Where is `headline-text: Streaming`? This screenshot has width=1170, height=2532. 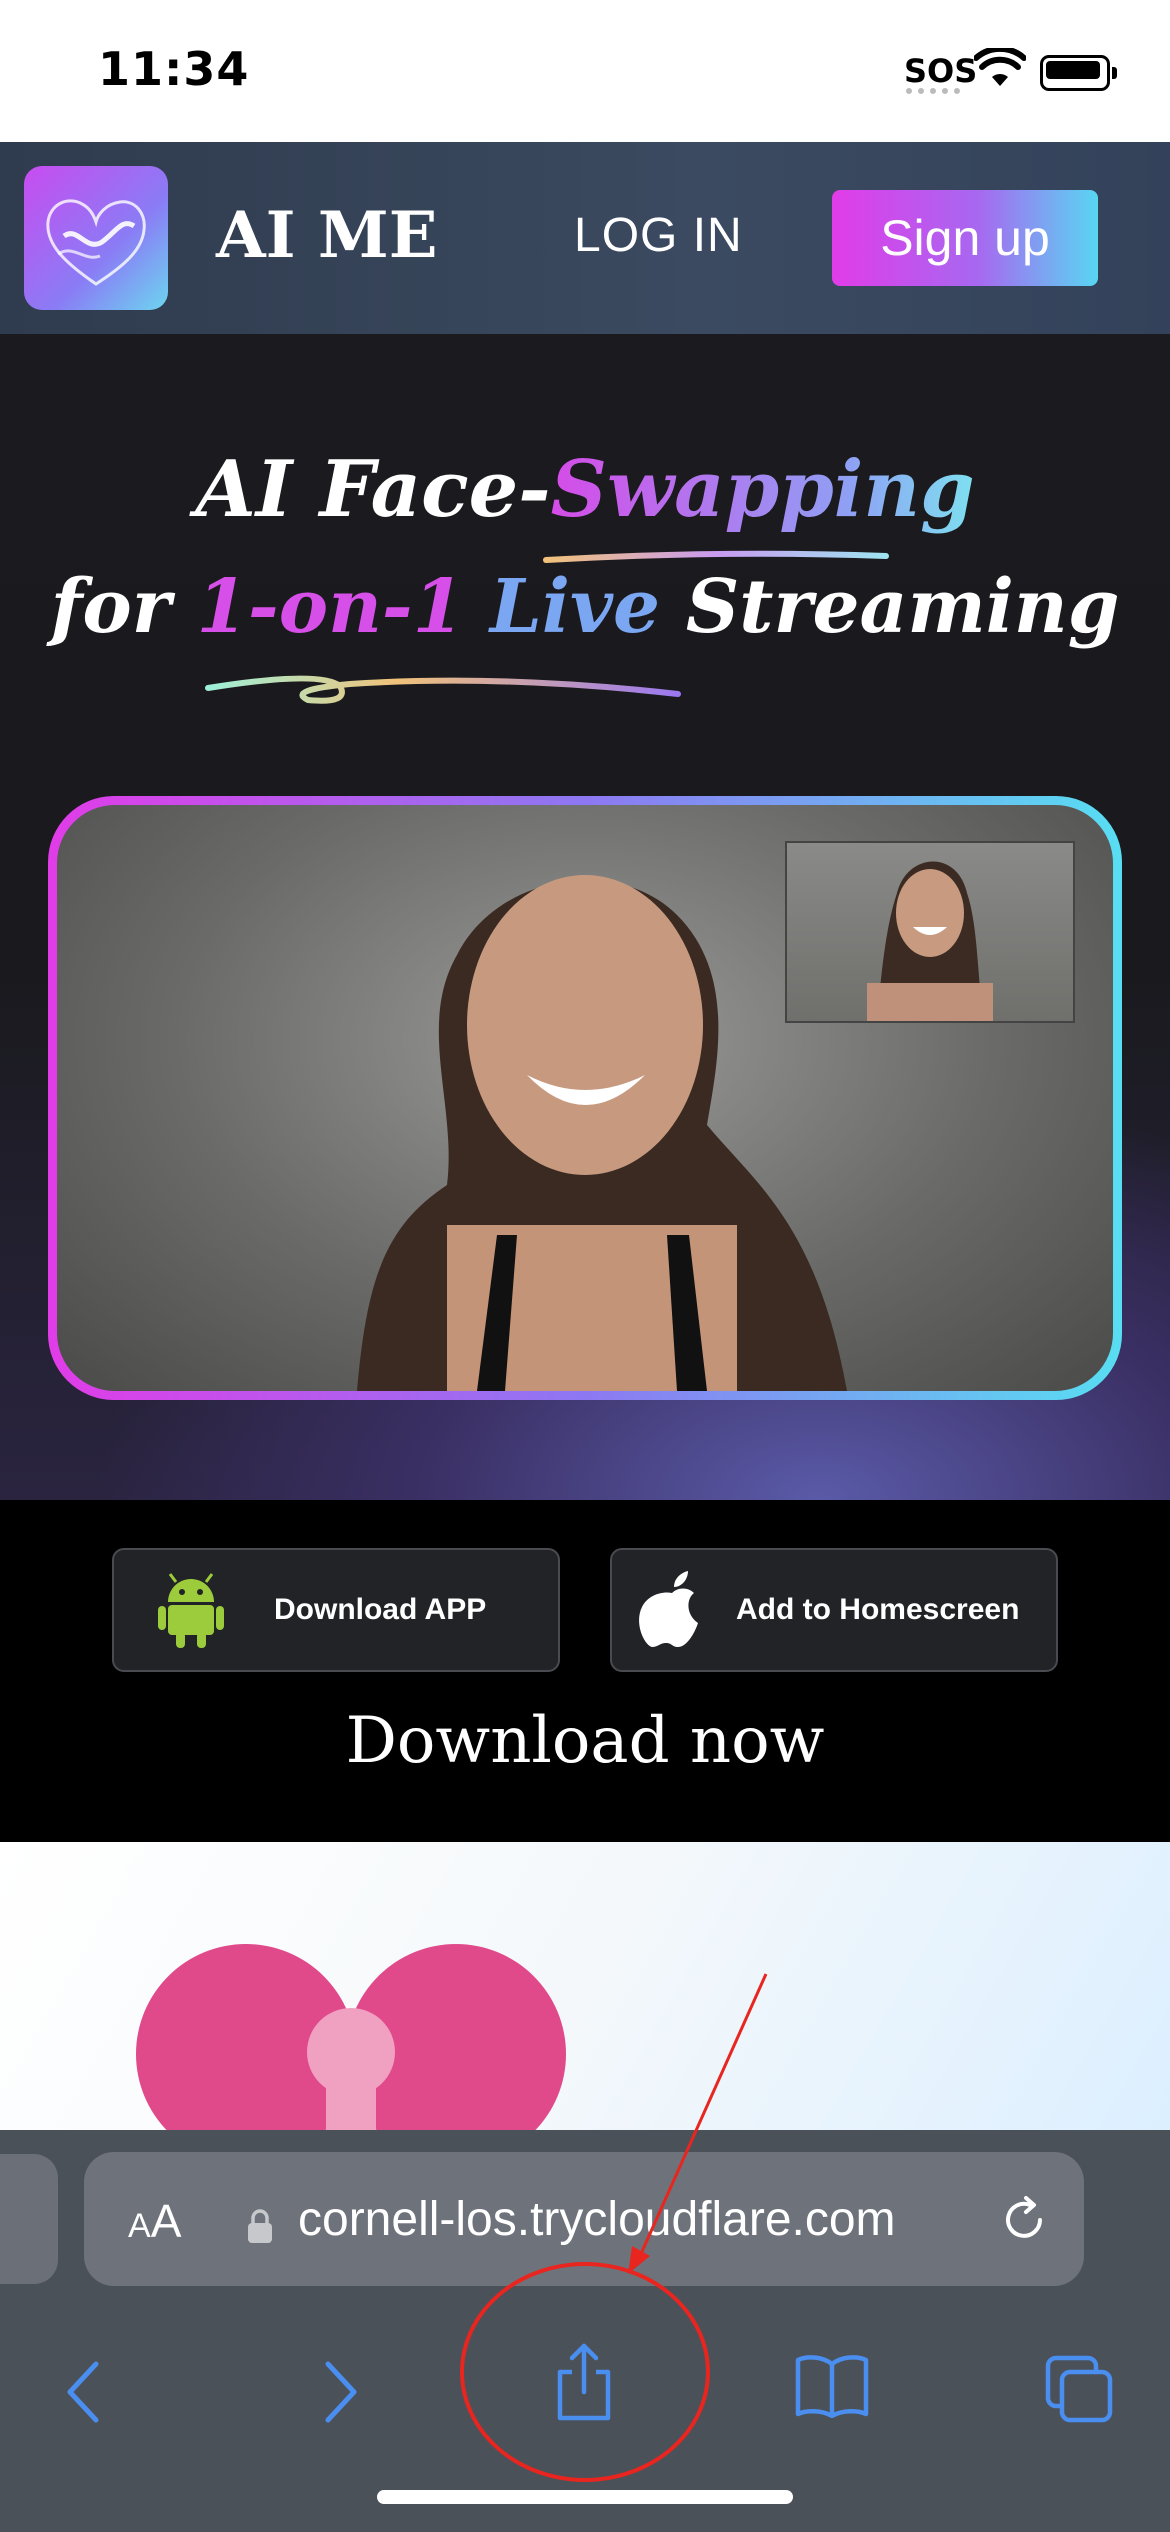
headline-text: Streaming is located at coordinates (890, 607).